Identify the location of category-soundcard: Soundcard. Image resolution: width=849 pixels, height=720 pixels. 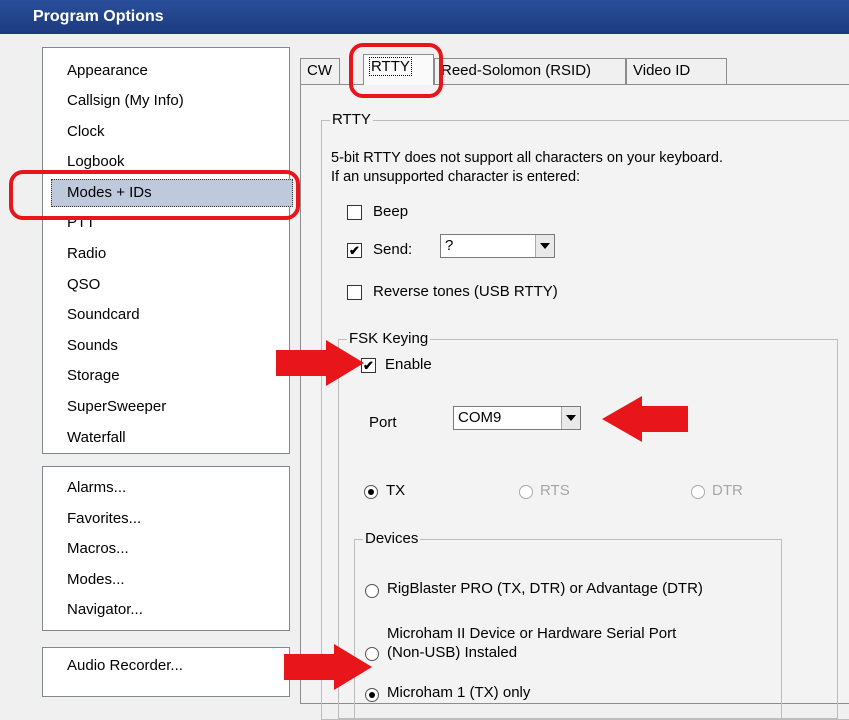
(103, 315).